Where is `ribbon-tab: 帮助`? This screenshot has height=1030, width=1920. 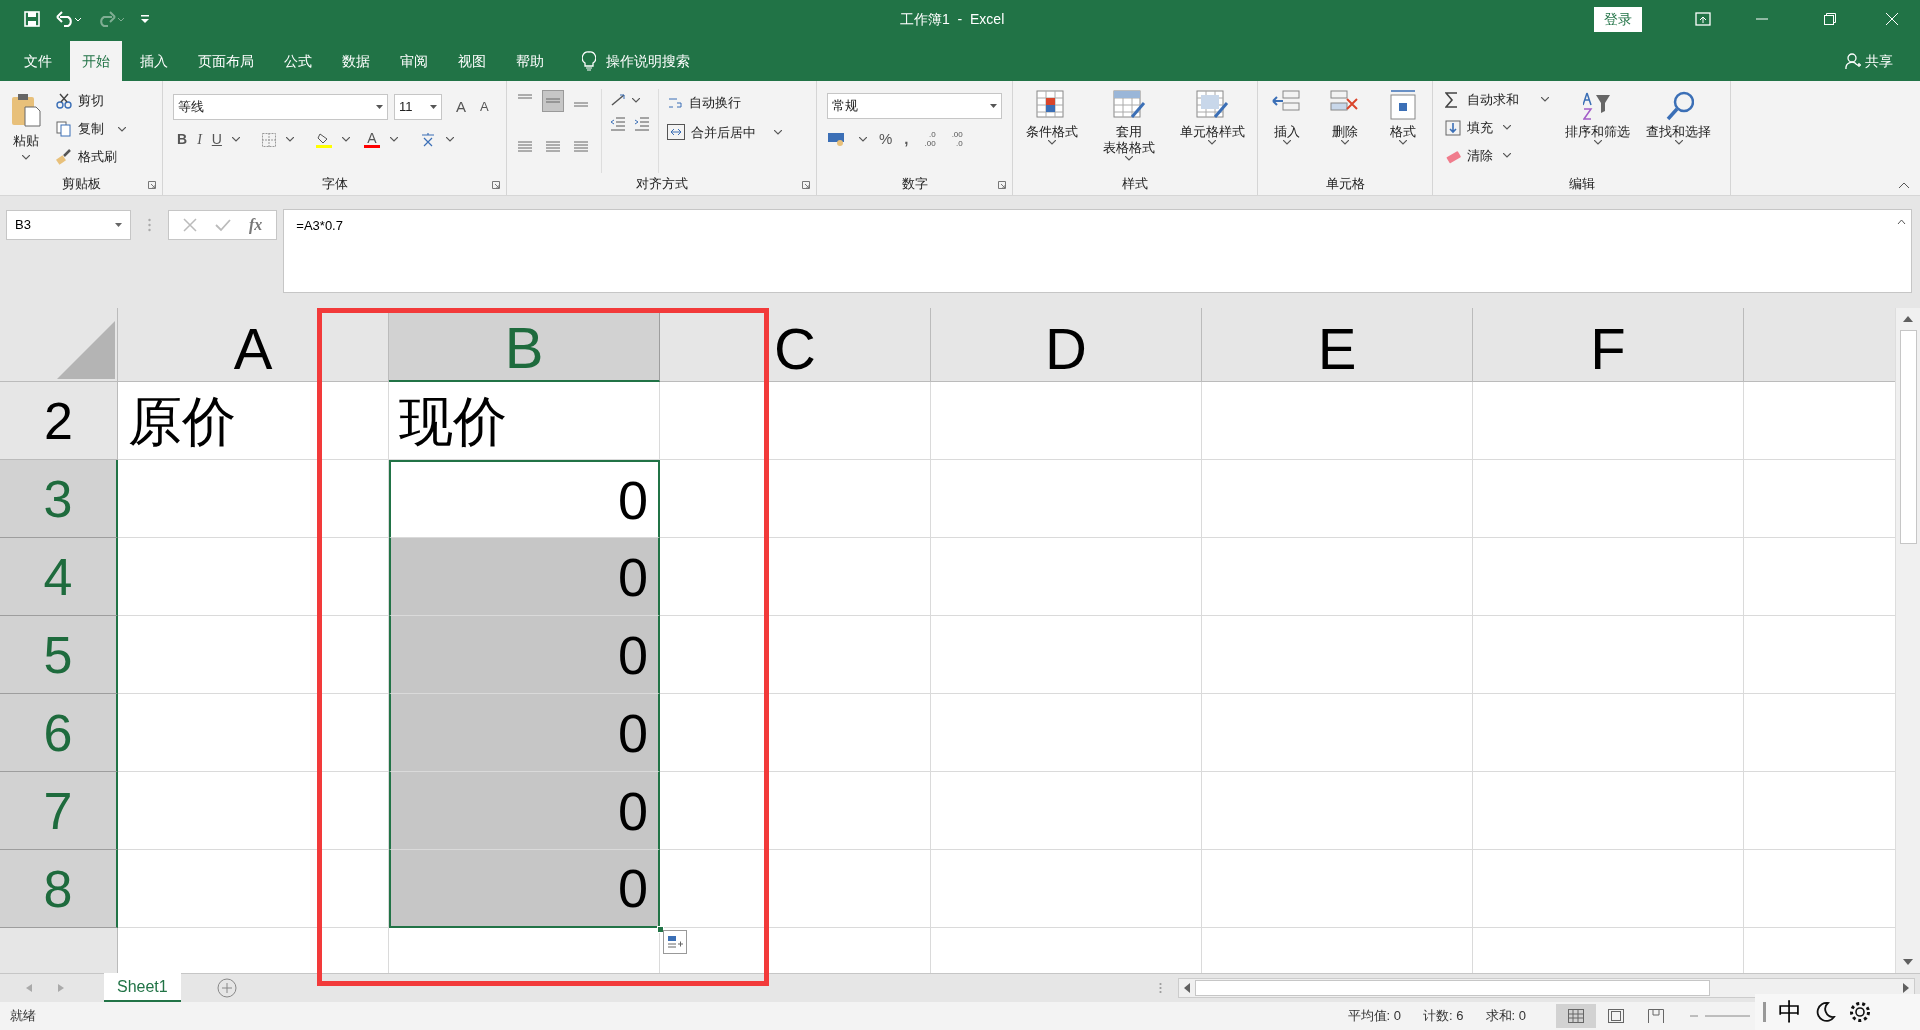
ribbon-tab: 帮助 is located at coordinates (530, 61).